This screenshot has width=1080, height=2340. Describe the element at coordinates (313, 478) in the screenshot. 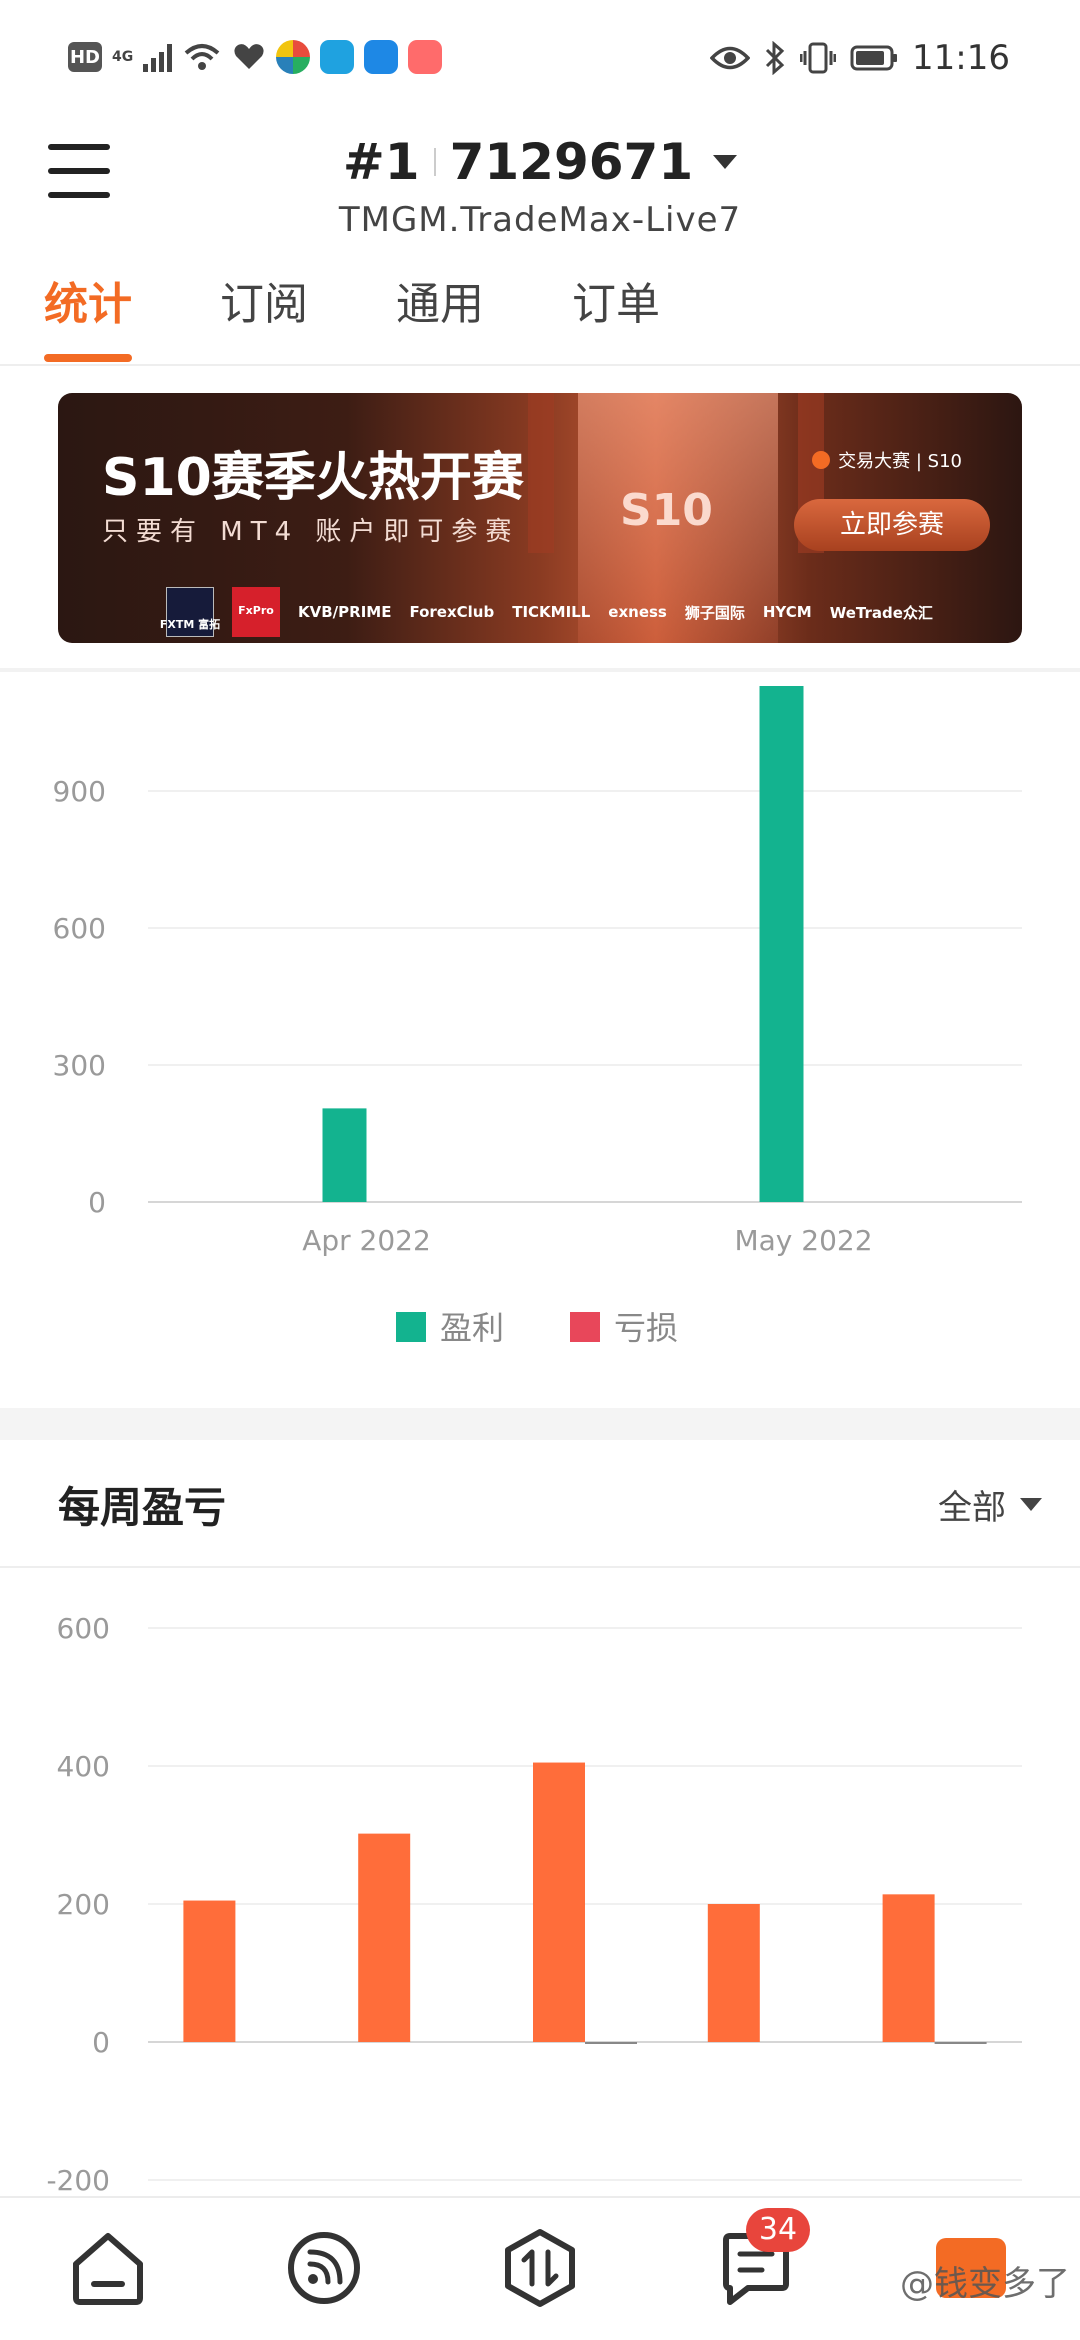

I see `banner-title: S10赛季火热开赛` at that location.